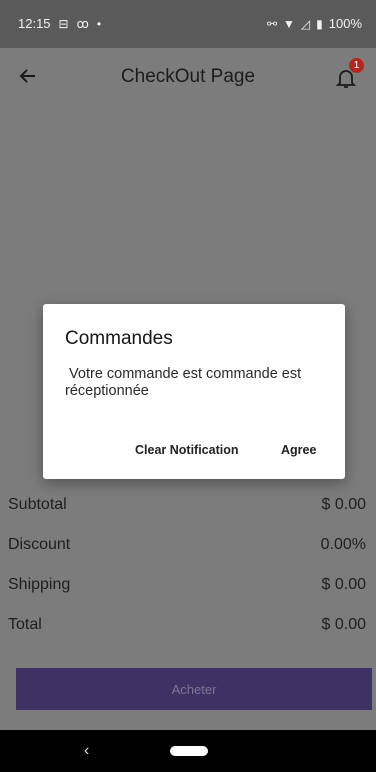 Image resolution: width=376 pixels, height=772 pixels. Describe the element at coordinates (188, 506) in the screenshot. I see `subtotal-row: Subtotal $ 0.00` at that location.